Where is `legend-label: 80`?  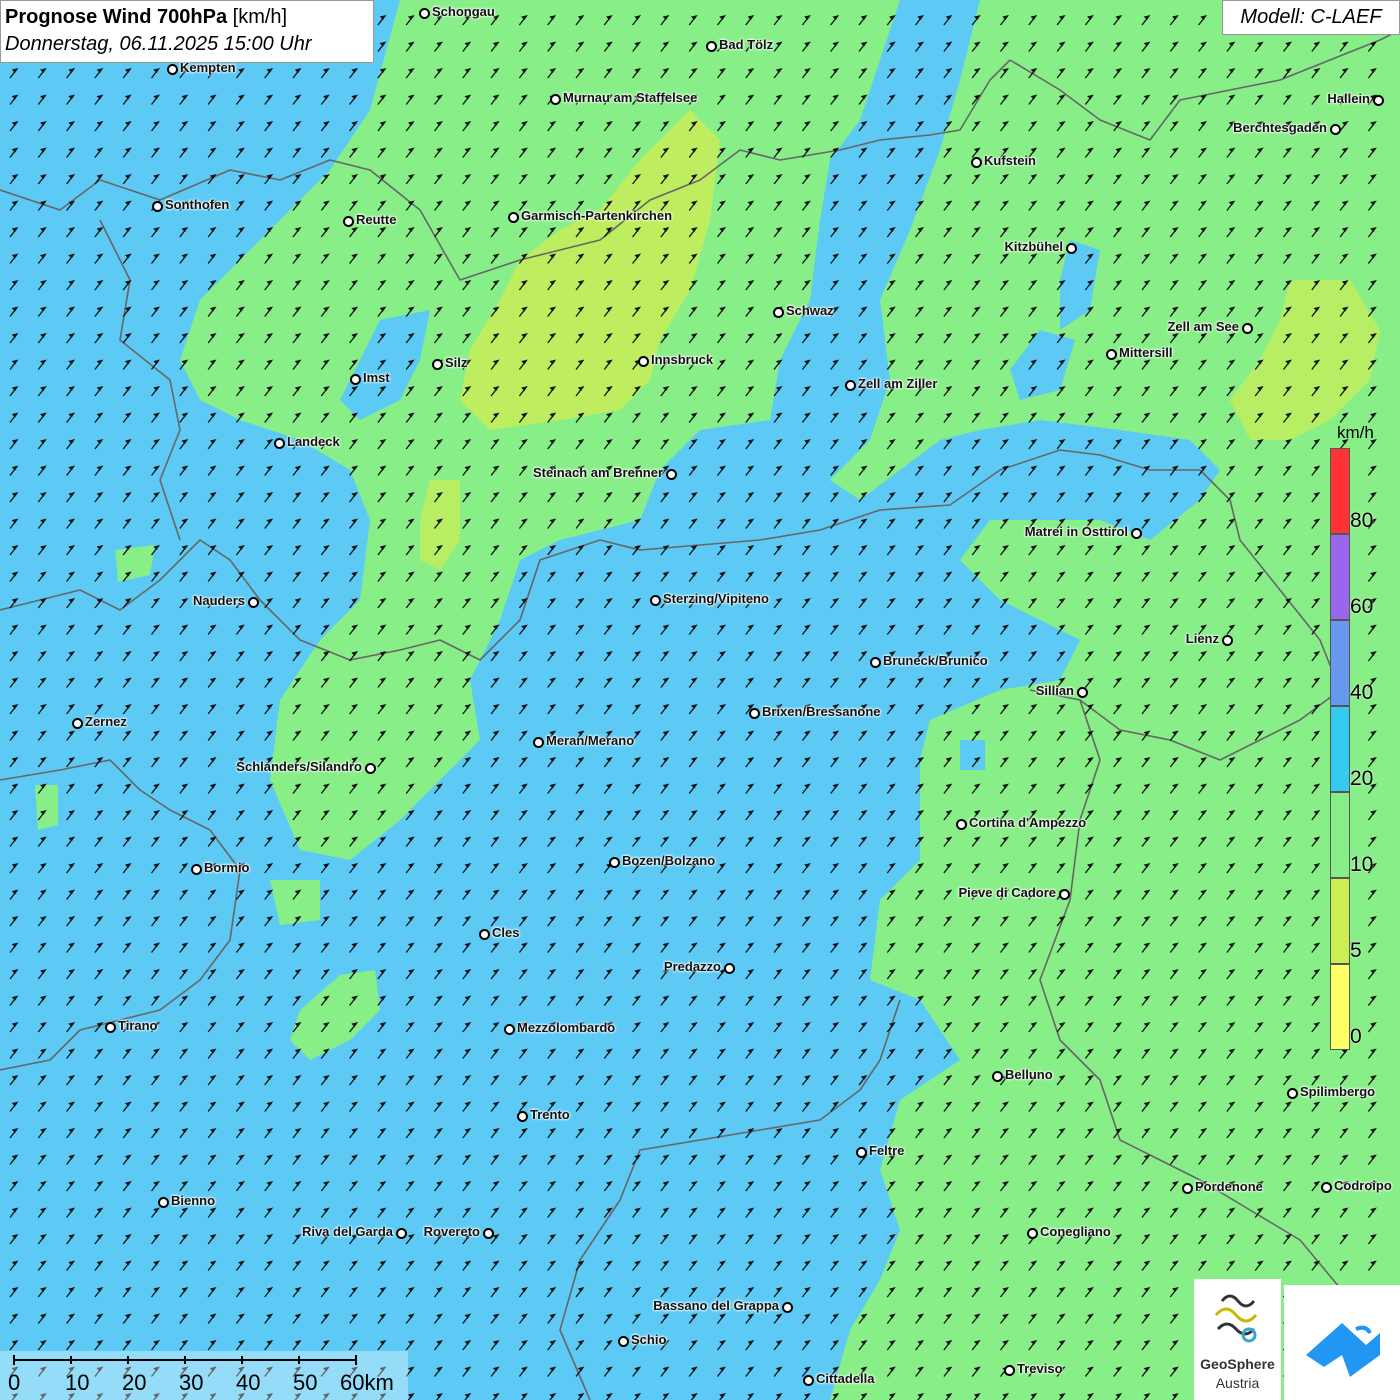 legend-label: 80 is located at coordinates (1362, 520).